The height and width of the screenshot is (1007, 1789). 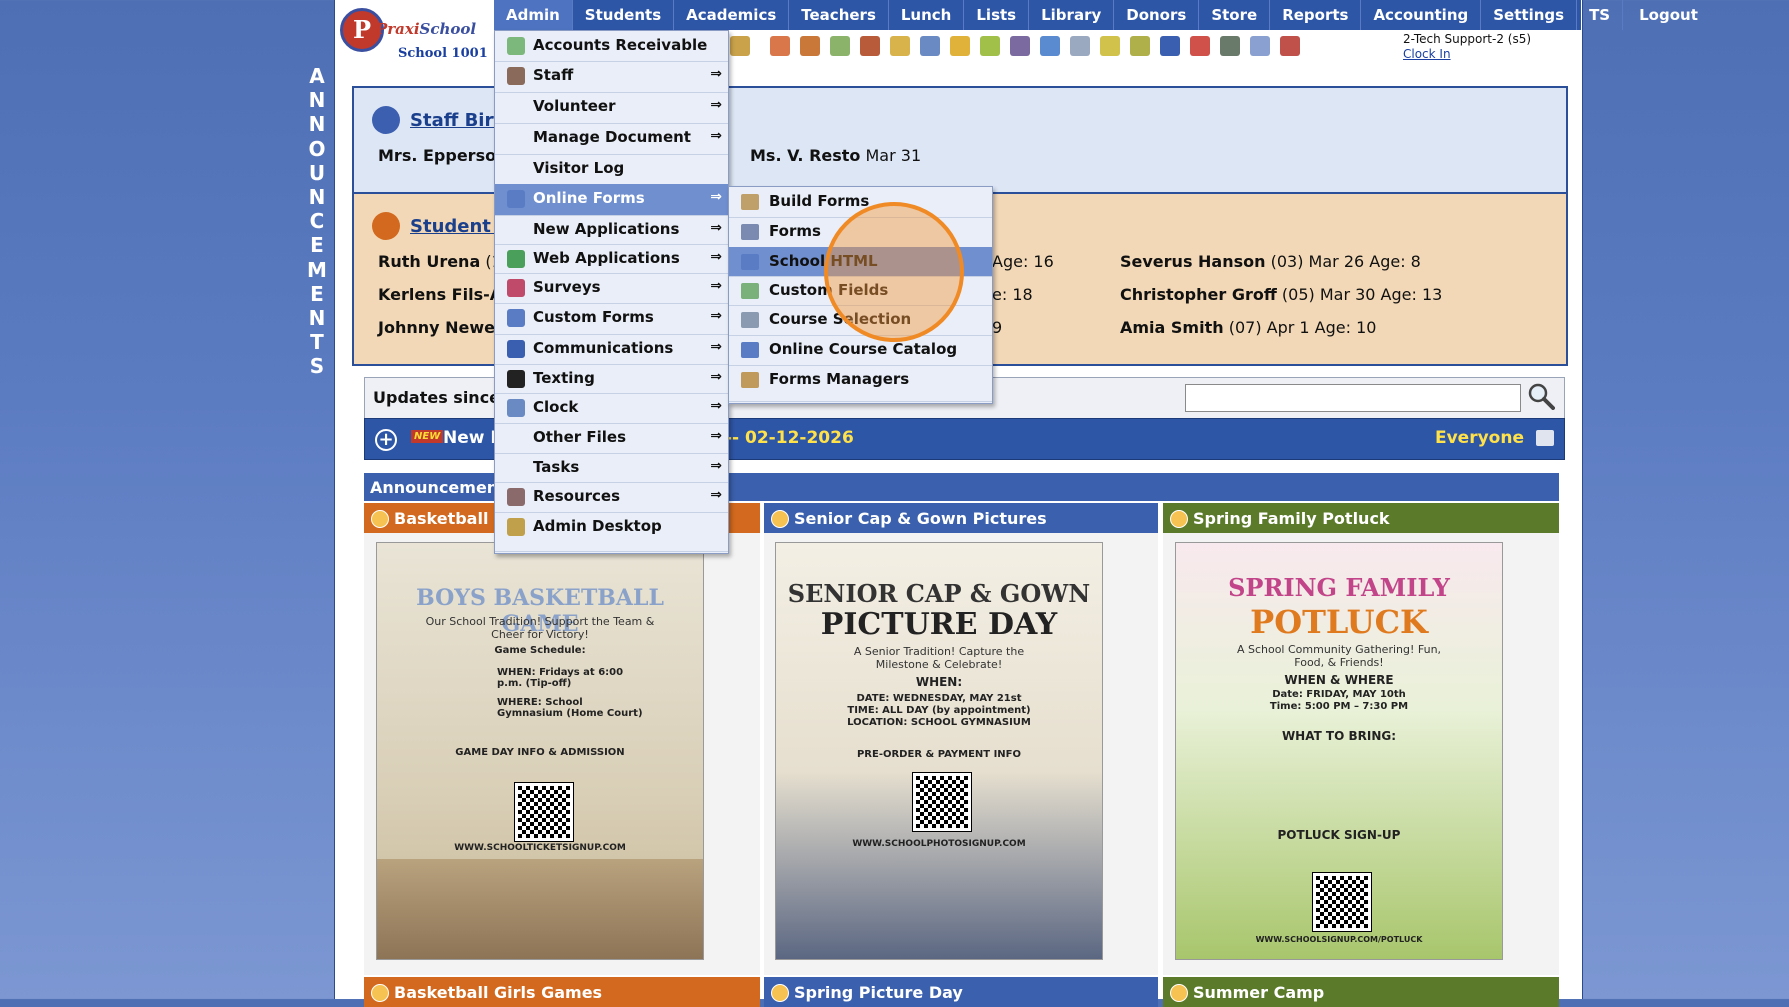 I want to click on pdf-icon, so click(x=1200, y=46).